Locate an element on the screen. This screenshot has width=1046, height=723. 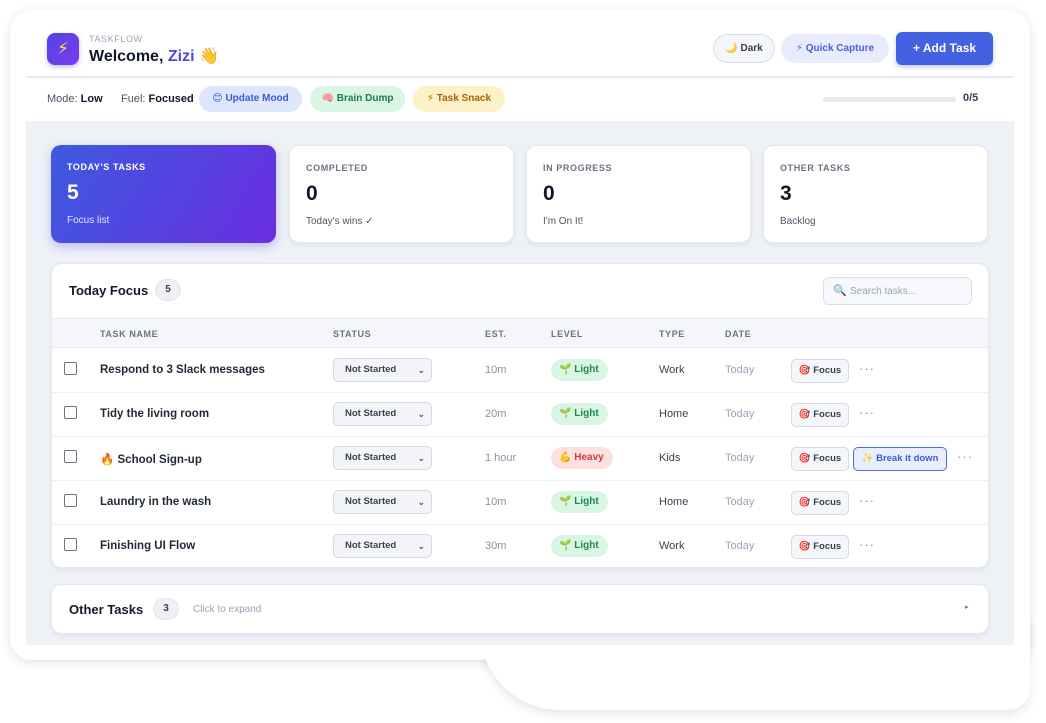
card-subtitle: Focus list is located at coordinates (88, 220).